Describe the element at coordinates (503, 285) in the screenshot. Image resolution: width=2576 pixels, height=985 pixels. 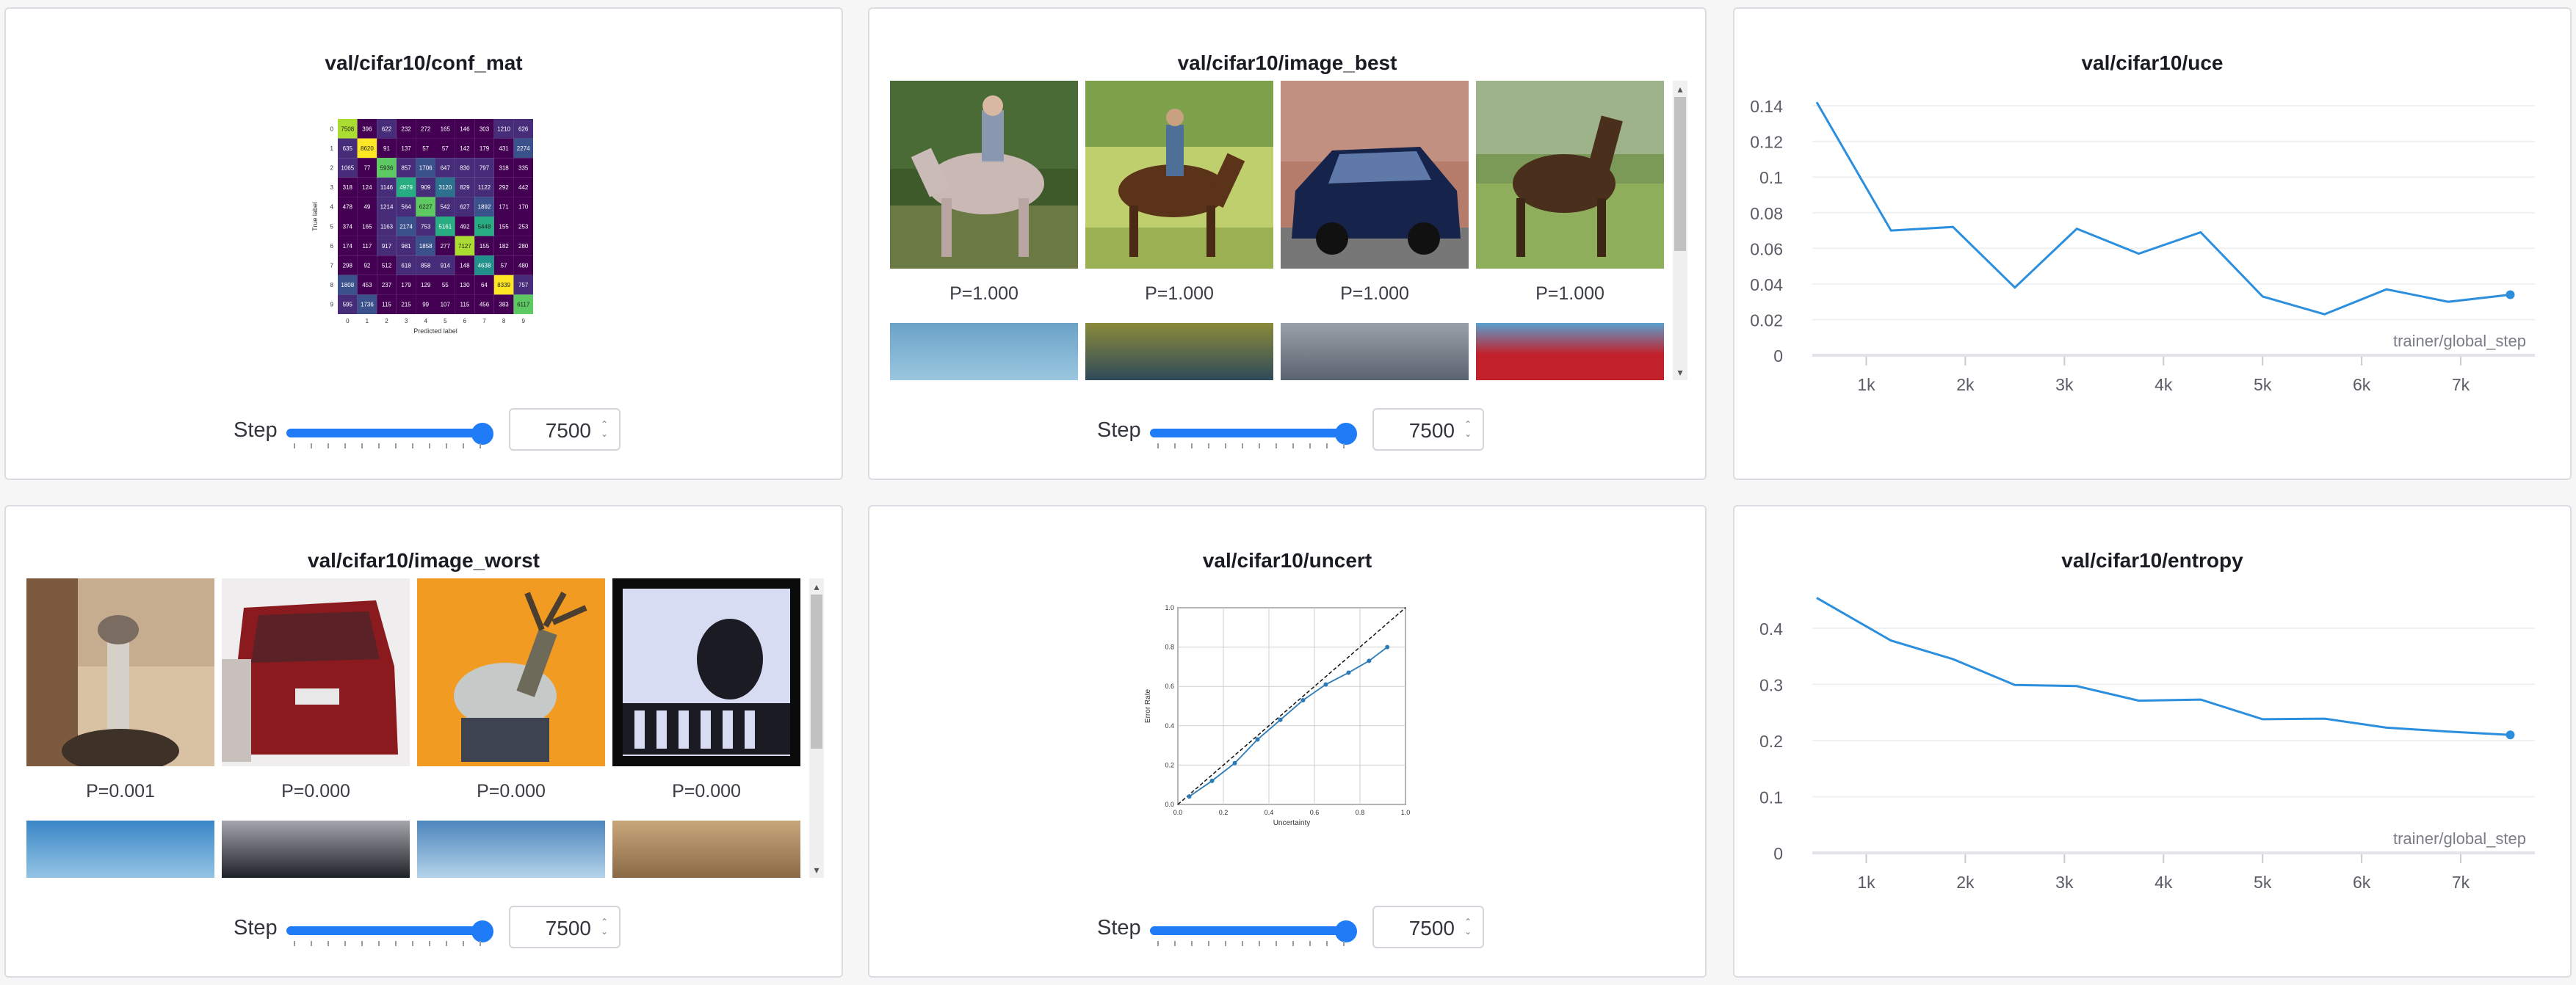
I see `matrix-cell-value: 8339` at that location.